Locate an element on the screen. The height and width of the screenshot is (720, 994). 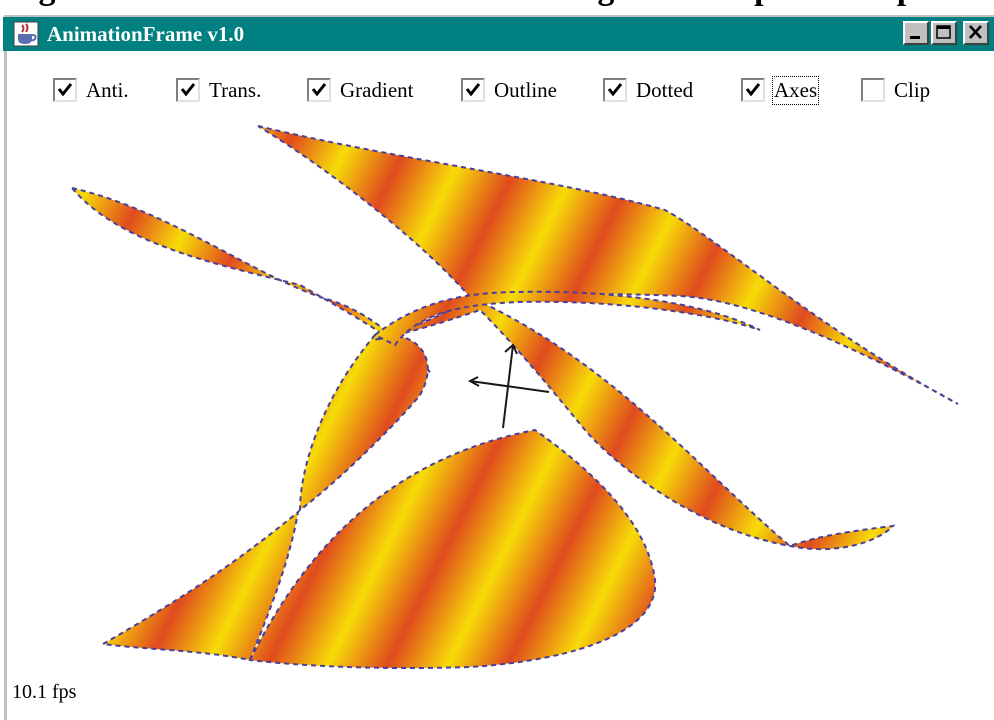
option-anti: Anti. is located at coordinates (91, 90).